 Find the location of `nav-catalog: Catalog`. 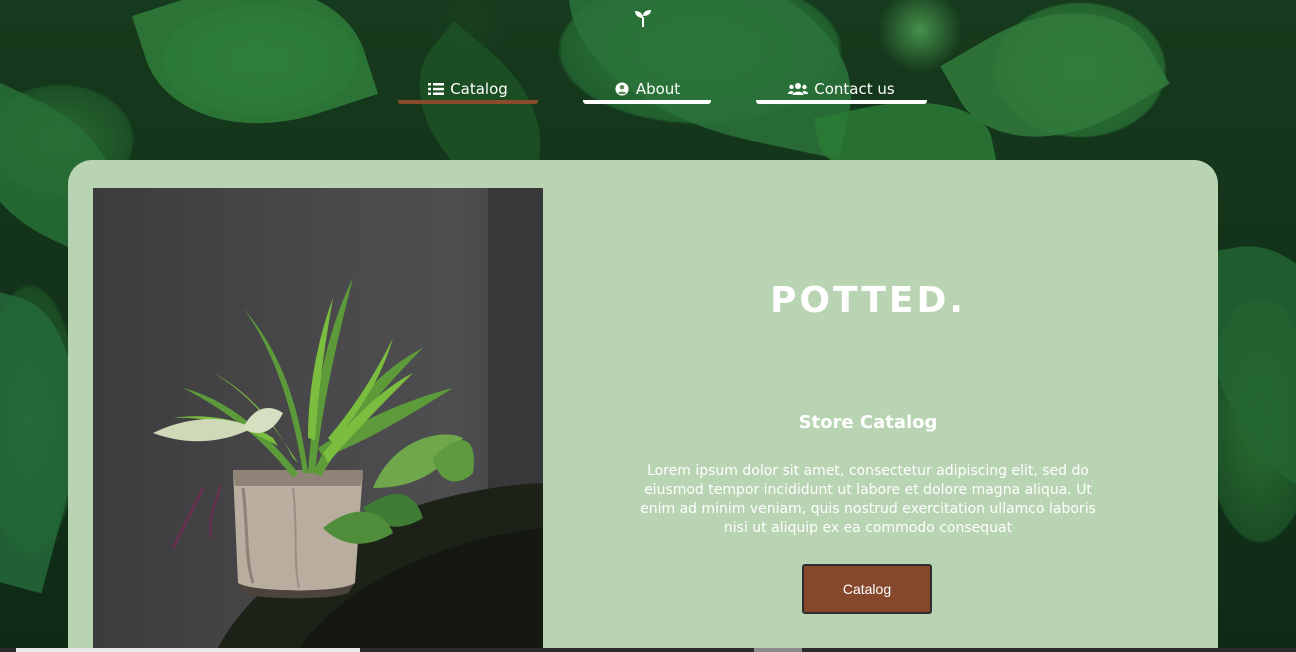

nav-catalog: Catalog is located at coordinates (468, 91).